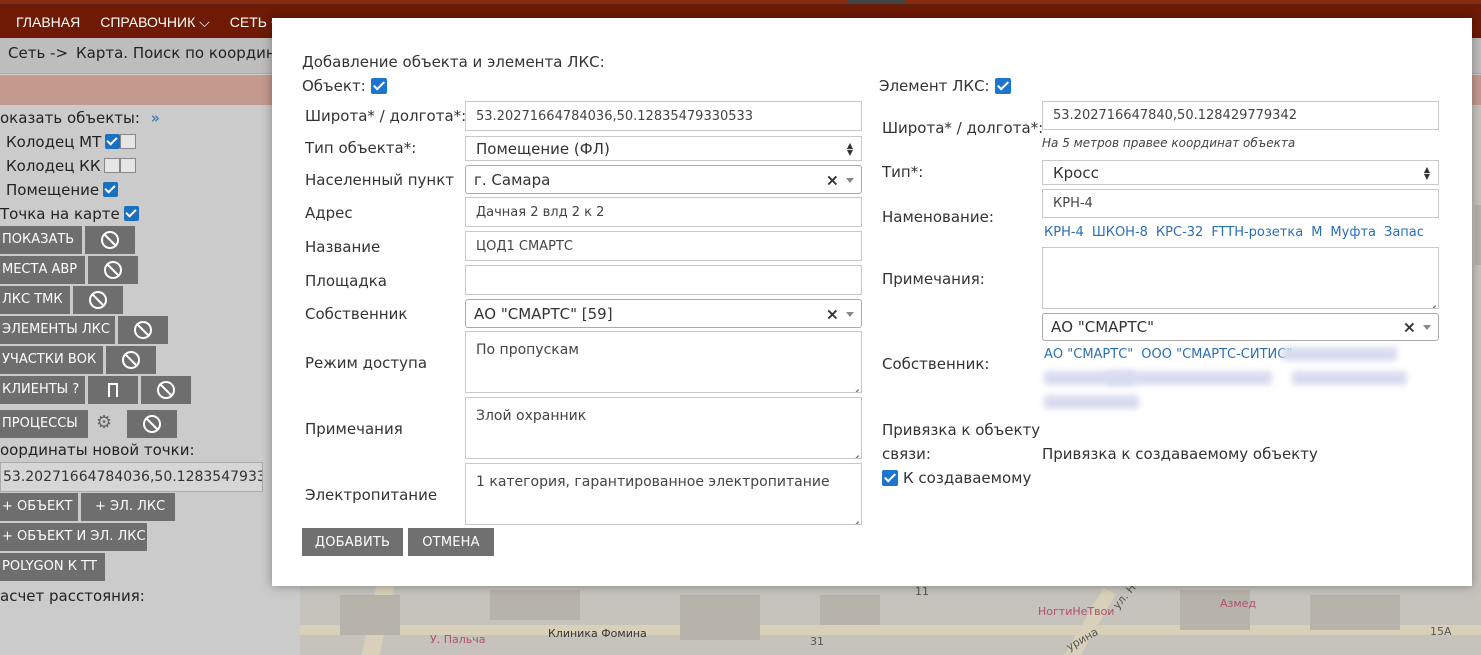 The height and width of the screenshot is (655, 1481). Describe the element at coordinates (366, 363) in the screenshot. I see `access-mode-label: Режим доступа` at that location.